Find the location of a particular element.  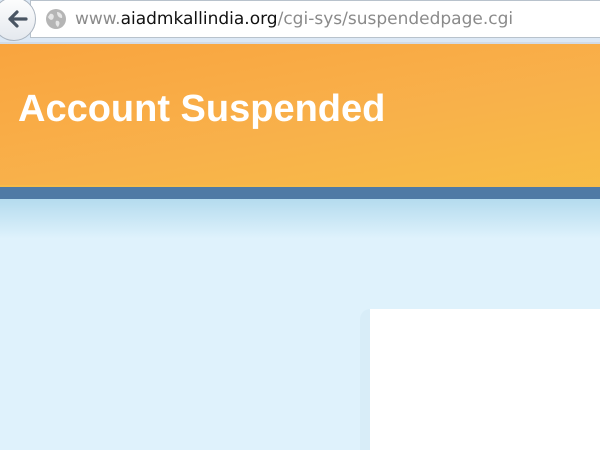

address-bar: www.aiadmkallindia.org/cgi-sys/suspendedpage.cgi is located at coordinates (315, 19).